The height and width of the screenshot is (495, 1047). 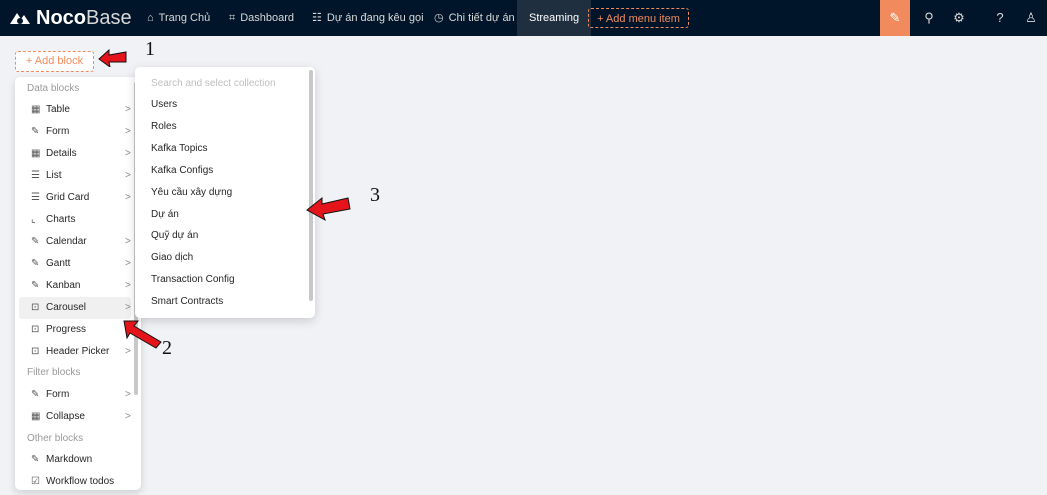 I want to click on menu-item-chi-tiet-du-an: ◷ Chi tiết dự án, so click(x=474, y=18).